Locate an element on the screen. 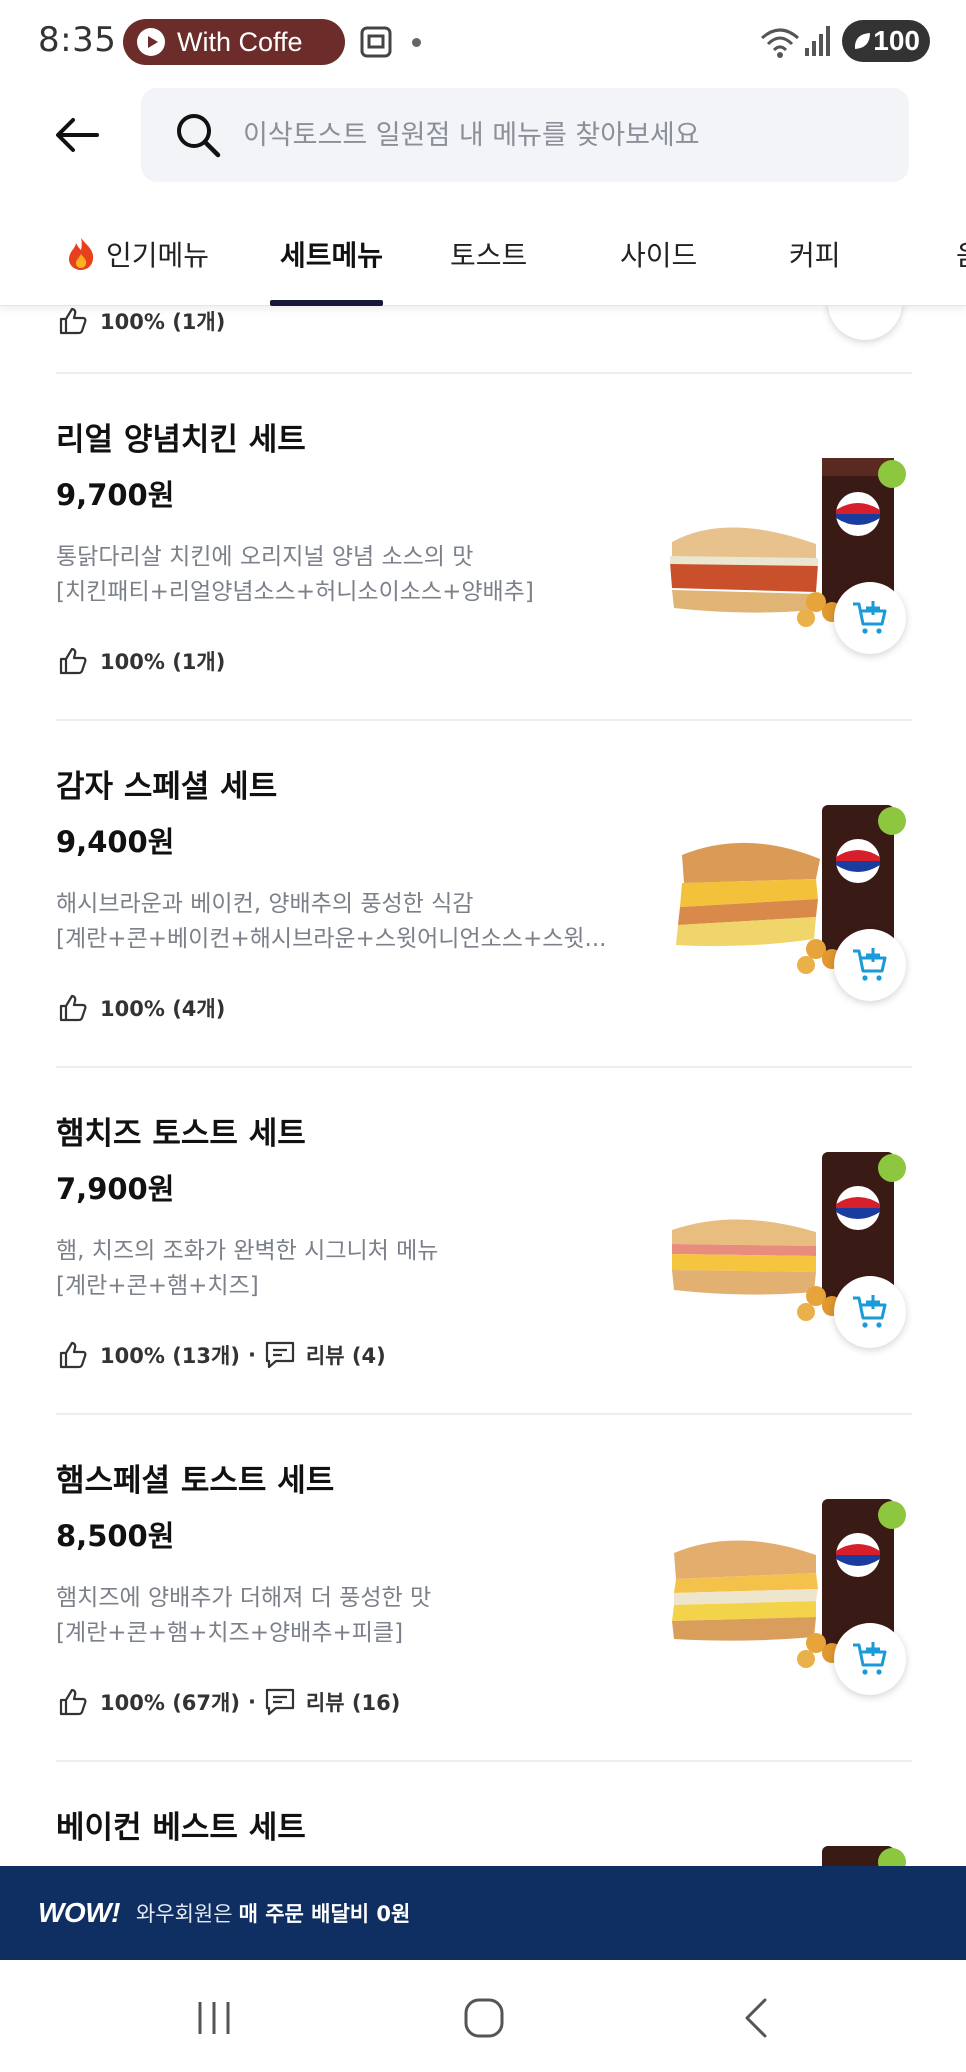 The height and width of the screenshot is (2072, 966). review-count: 리뷰 (4) is located at coordinates (346, 1355).